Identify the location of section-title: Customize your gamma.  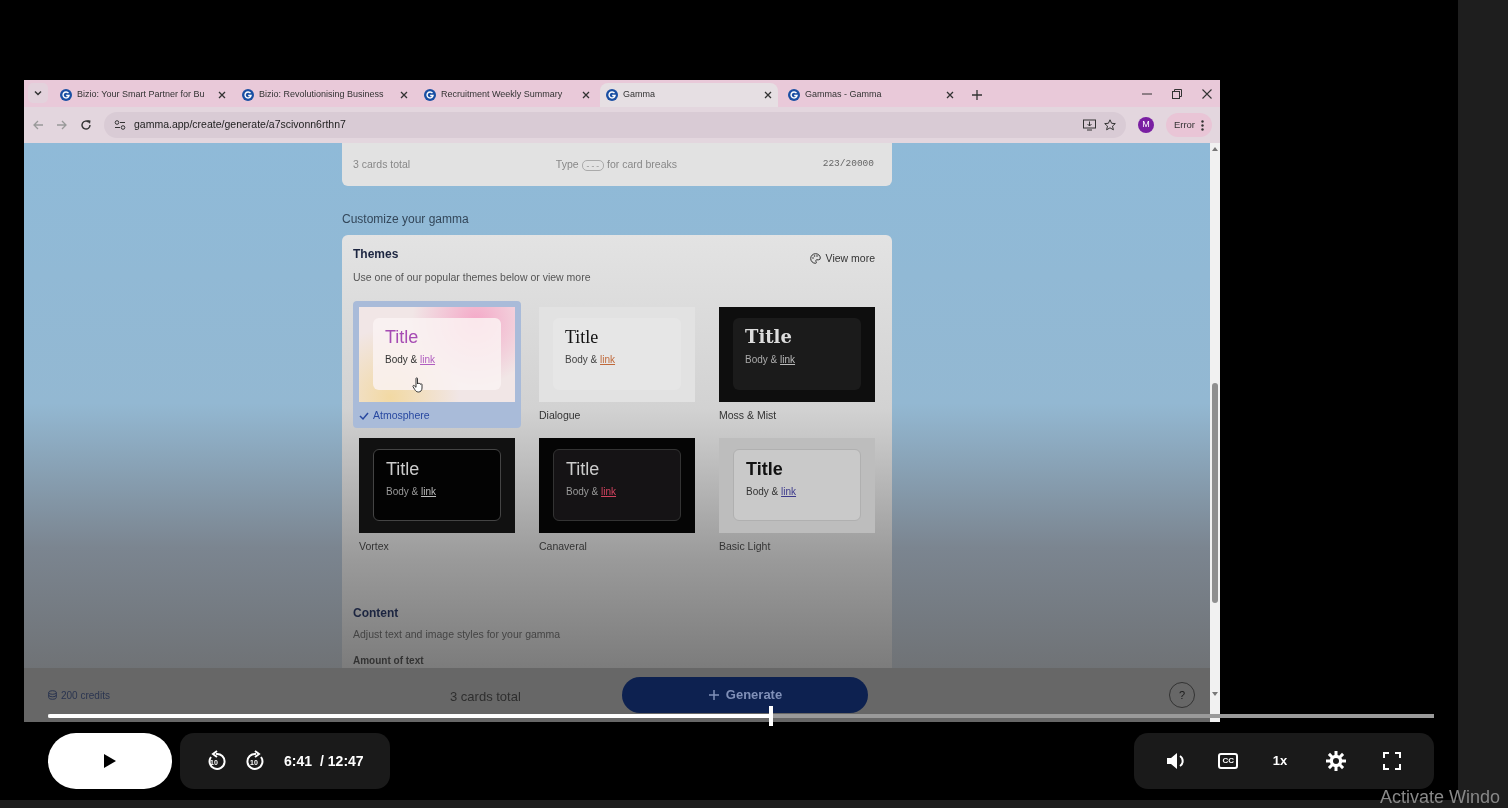
(406, 219).